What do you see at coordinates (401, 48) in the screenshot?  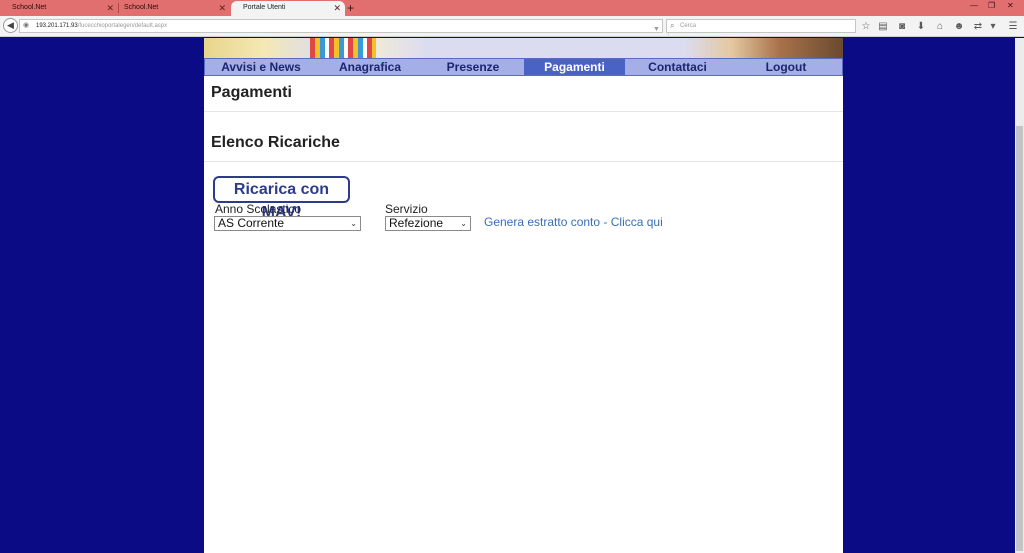 I see `banner-fade` at bounding box center [401, 48].